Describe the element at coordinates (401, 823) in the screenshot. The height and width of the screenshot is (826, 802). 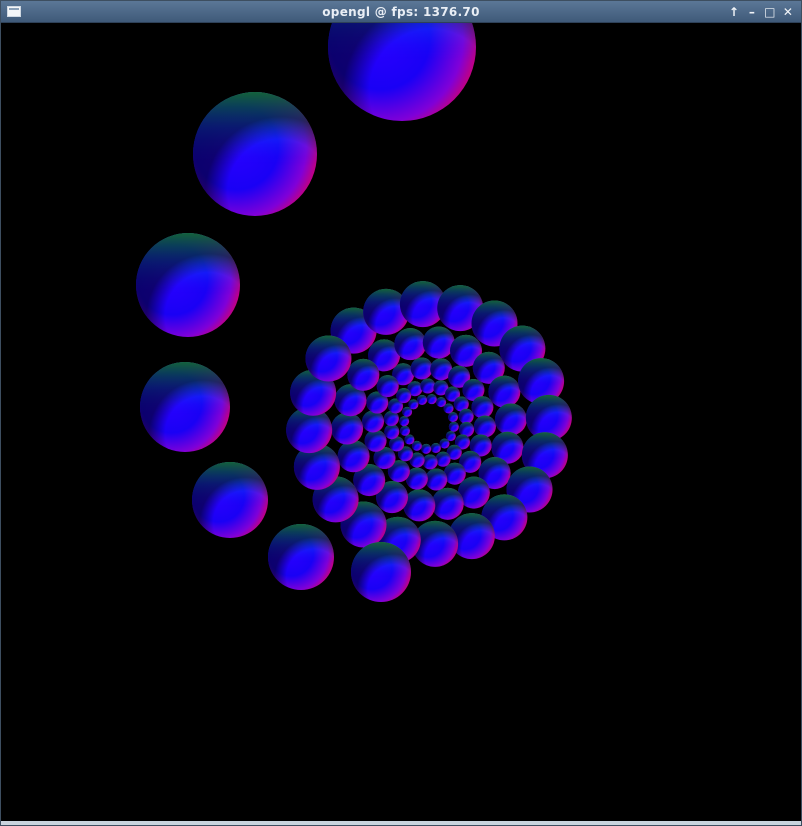
I see `window-bottom-border` at that location.